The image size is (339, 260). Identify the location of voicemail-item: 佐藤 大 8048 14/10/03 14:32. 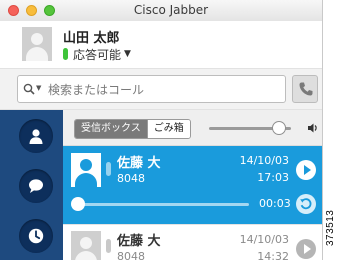
(192, 242).